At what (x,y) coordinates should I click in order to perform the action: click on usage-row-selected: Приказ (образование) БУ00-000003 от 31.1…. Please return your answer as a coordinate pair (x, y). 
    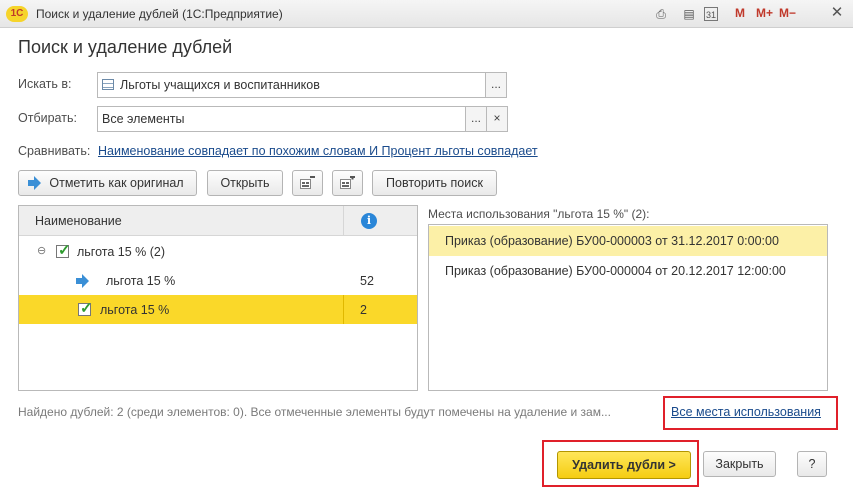
    Looking at the image, I should click on (628, 241).